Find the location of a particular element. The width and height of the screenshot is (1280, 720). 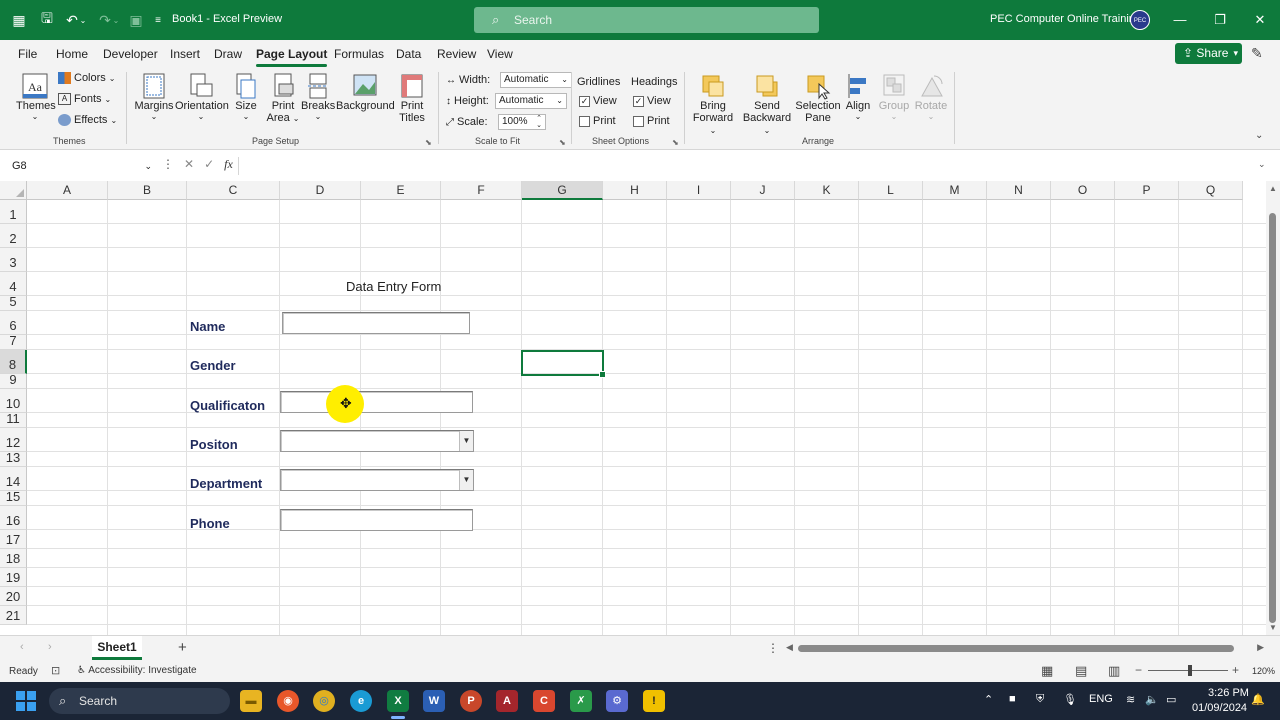

chrome-icon: ◎ is located at coordinates (324, 701).